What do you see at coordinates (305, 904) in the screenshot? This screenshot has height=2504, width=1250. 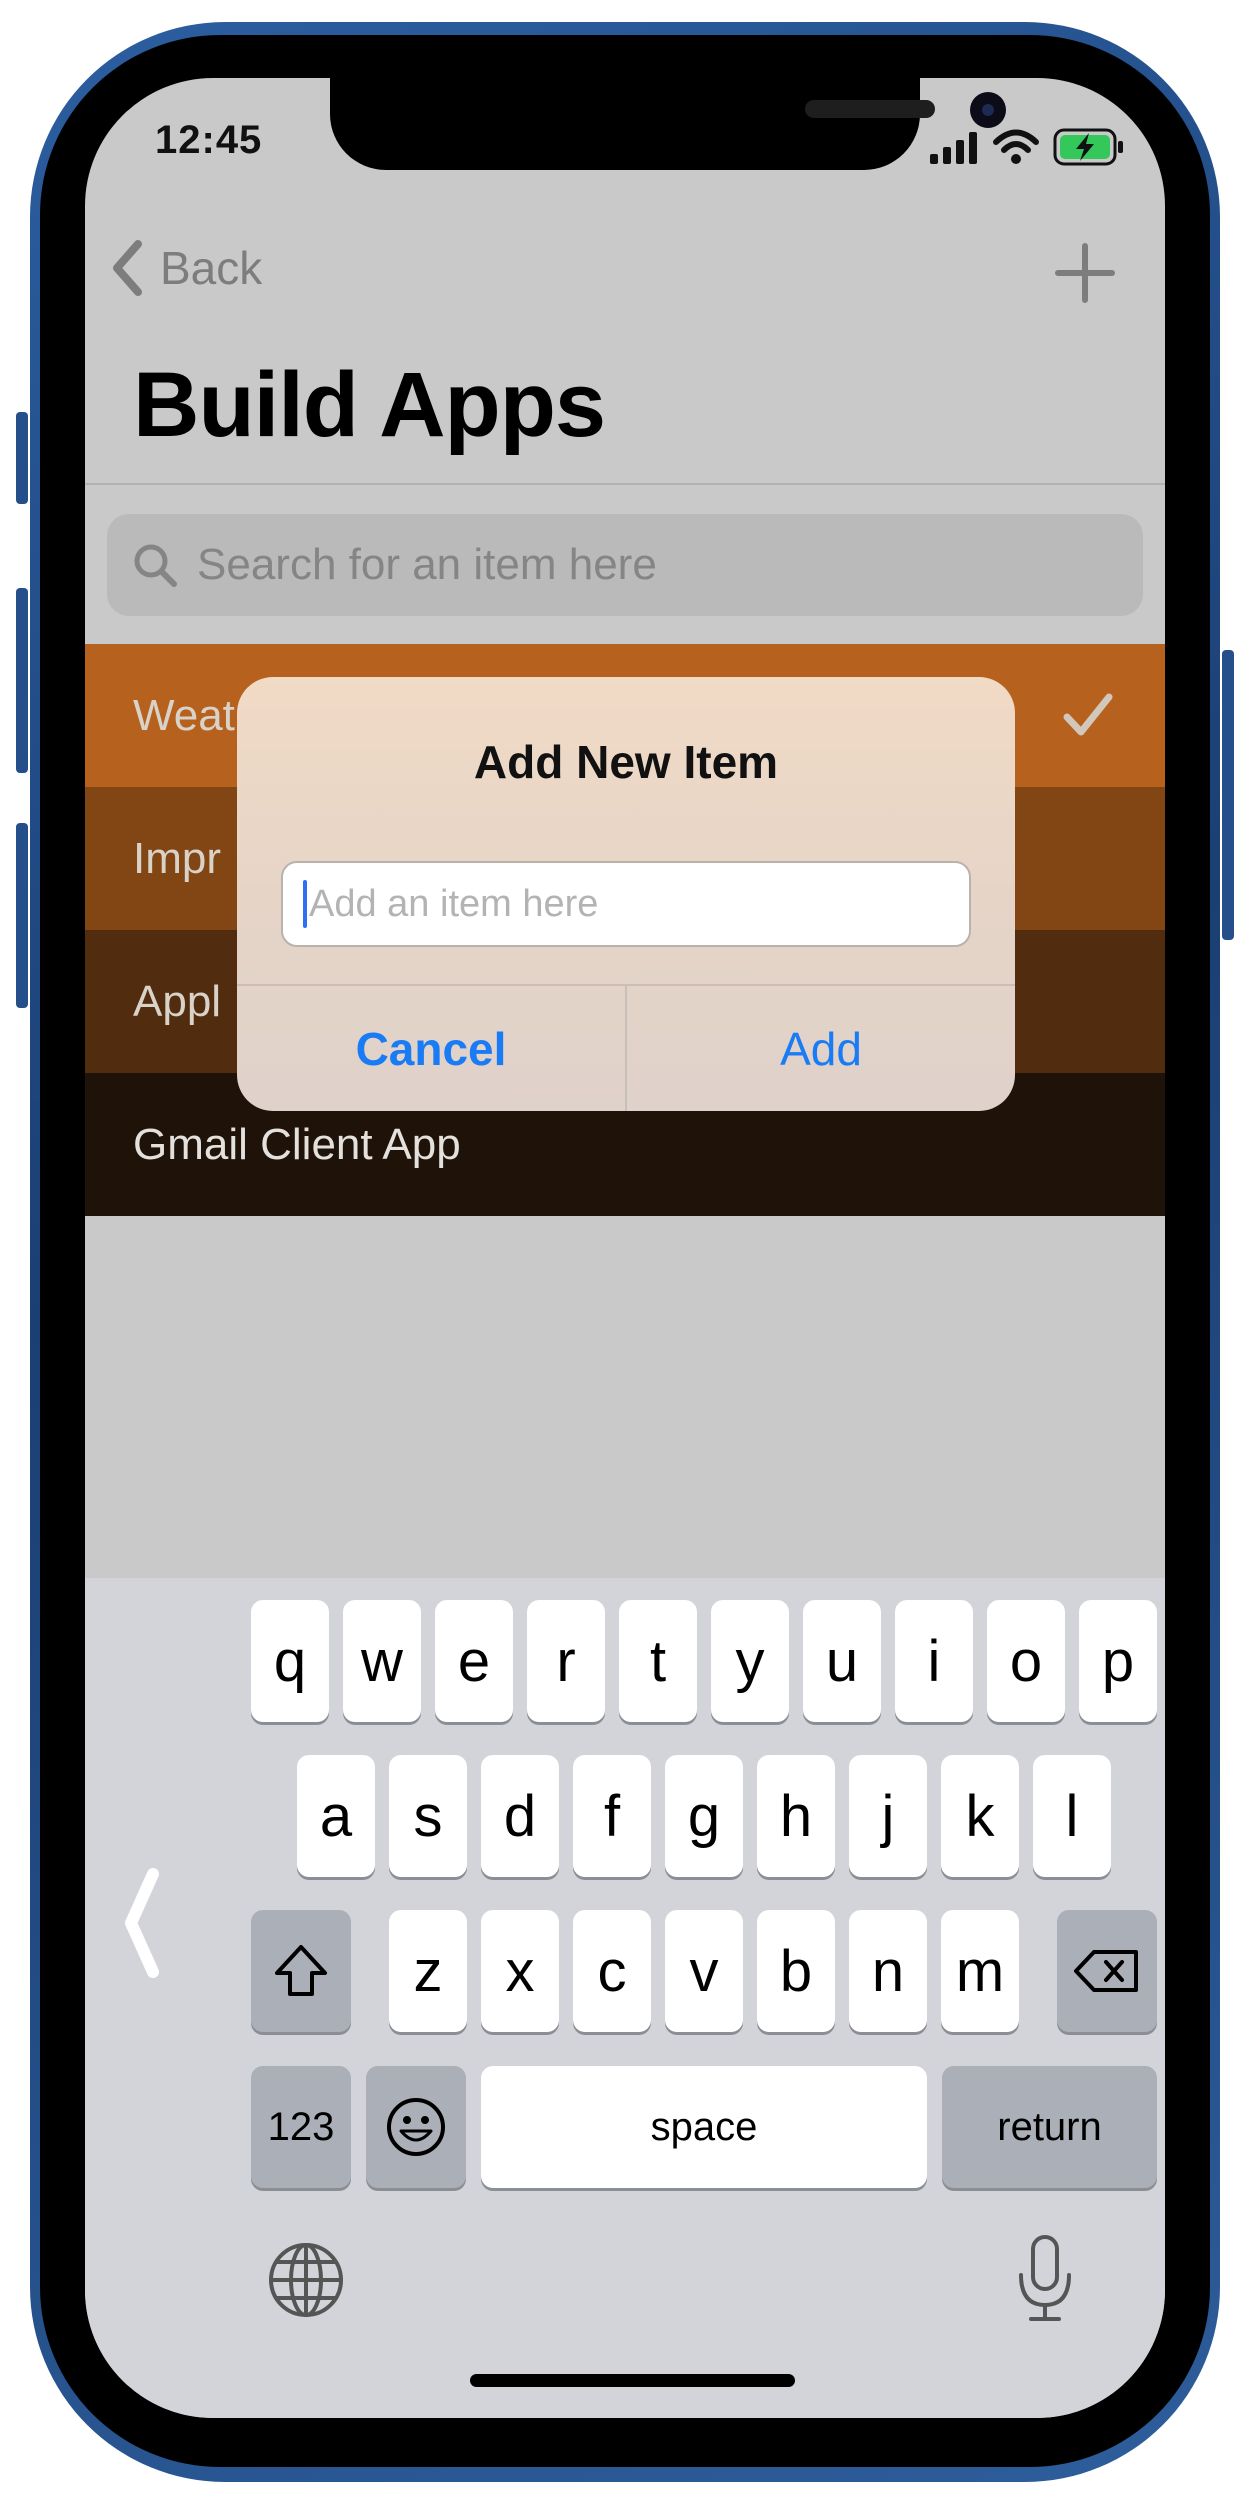 I see `text-cursor` at bounding box center [305, 904].